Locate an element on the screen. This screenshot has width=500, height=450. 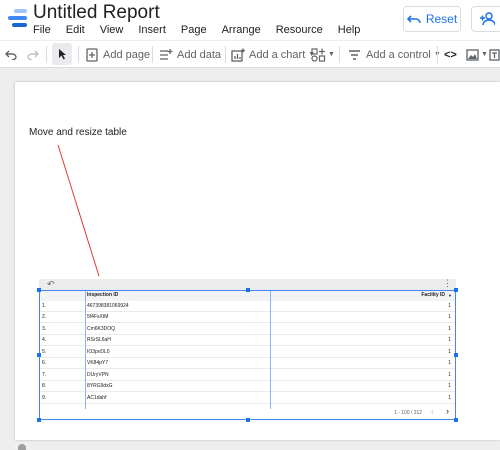
resize-handle-right is located at coordinates (456, 355).